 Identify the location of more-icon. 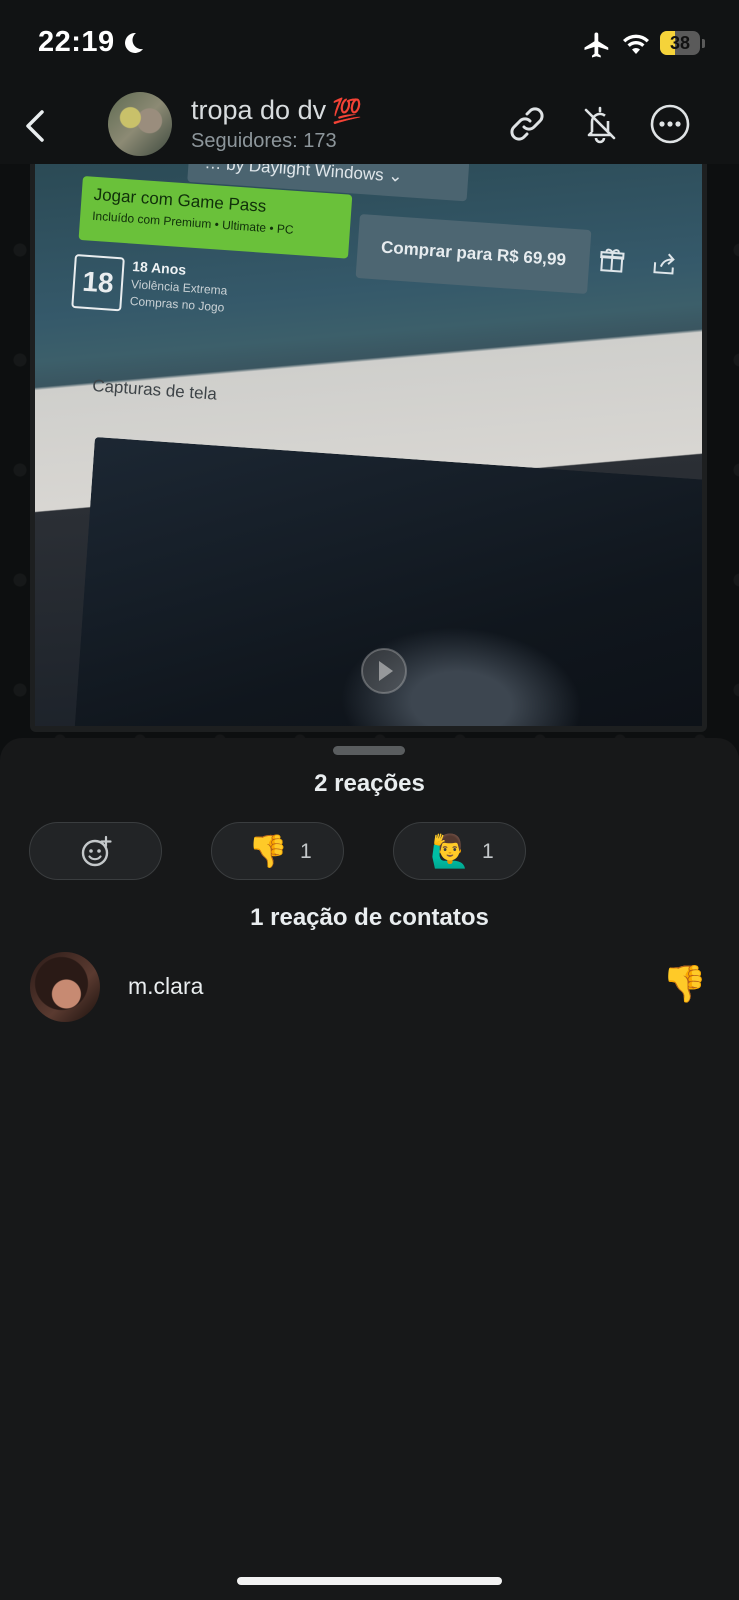
(670, 124).